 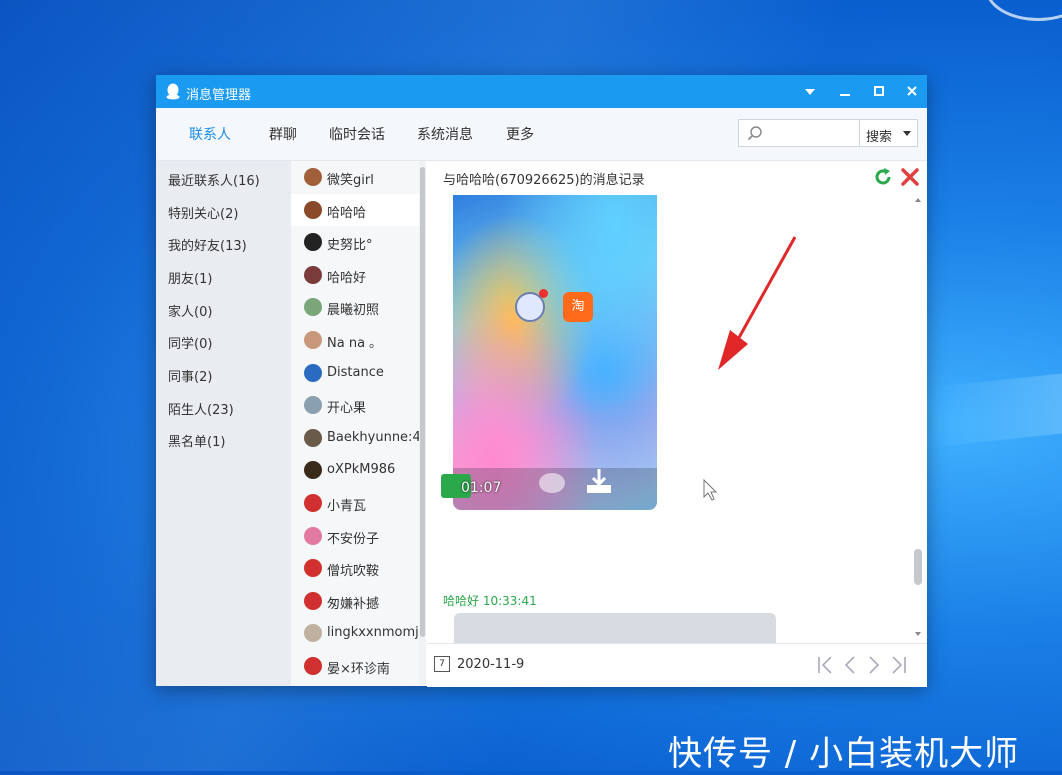 What do you see at coordinates (750, 368) in the screenshot?
I see `annotation-arrow` at bounding box center [750, 368].